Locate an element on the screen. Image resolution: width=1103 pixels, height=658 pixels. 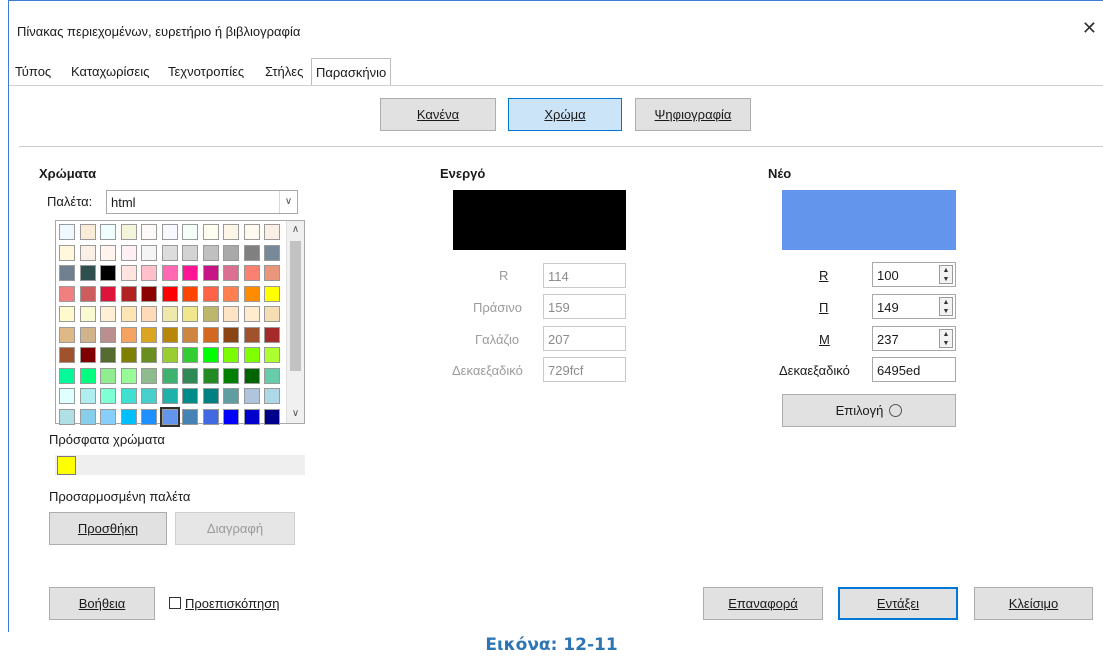
preview-checkbox is located at coordinates (175, 603).